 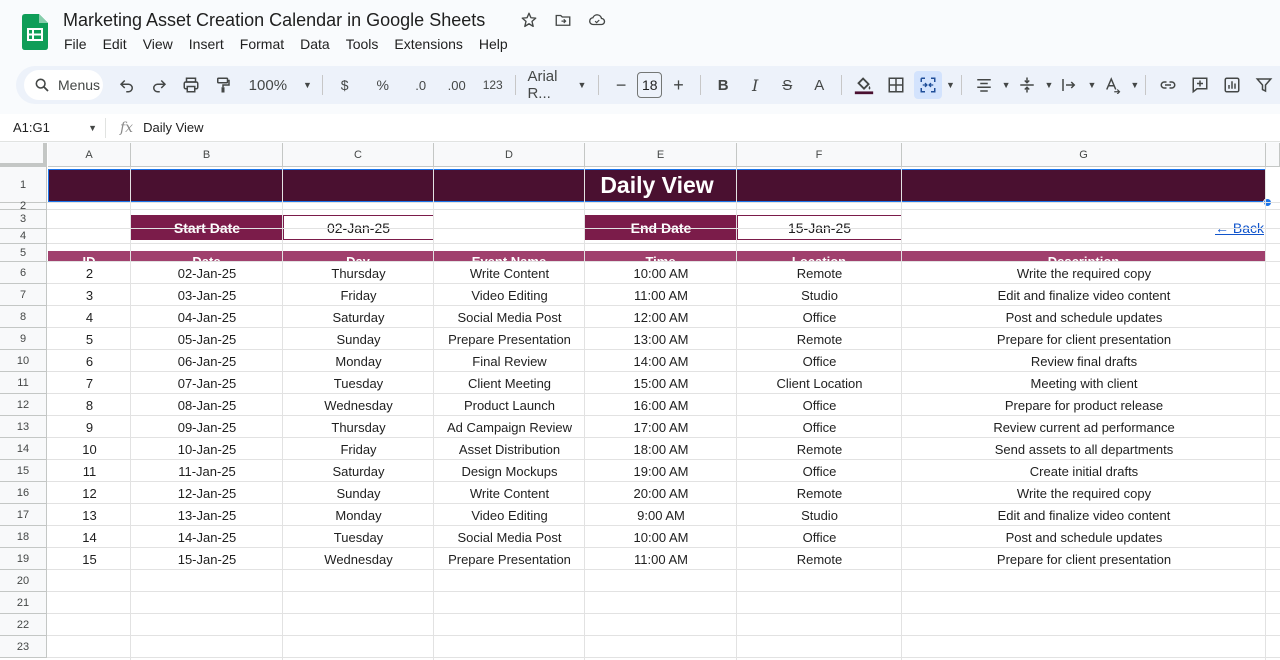 What do you see at coordinates (509, 273) in the screenshot?
I see `table-cell: Write Content` at bounding box center [509, 273].